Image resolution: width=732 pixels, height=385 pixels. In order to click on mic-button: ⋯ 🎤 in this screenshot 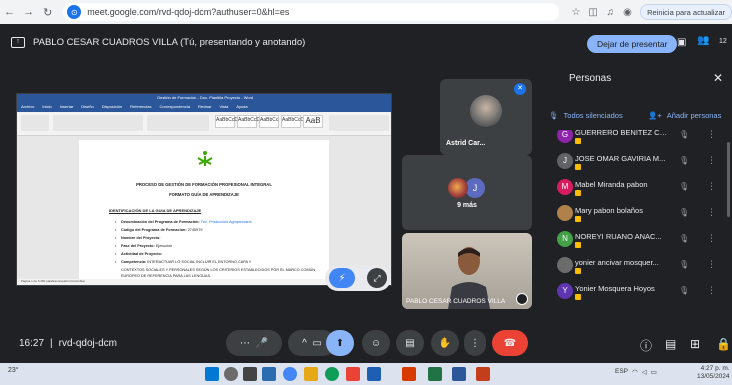, I will do `click(254, 343)`.